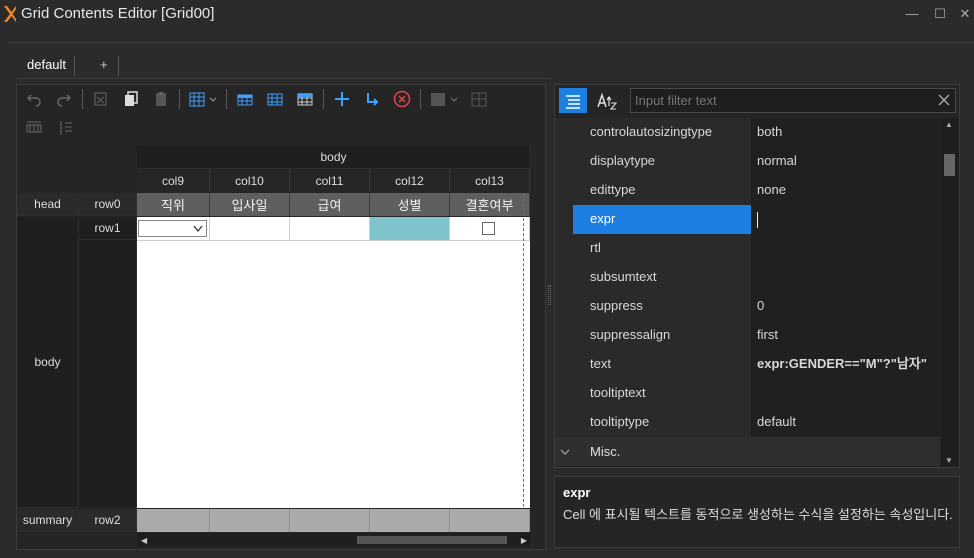 This screenshot has width=974, height=558. What do you see at coordinates (653, 190) in the screenshot?
I see `property-name: edittype` at bounding box center [653, 190].